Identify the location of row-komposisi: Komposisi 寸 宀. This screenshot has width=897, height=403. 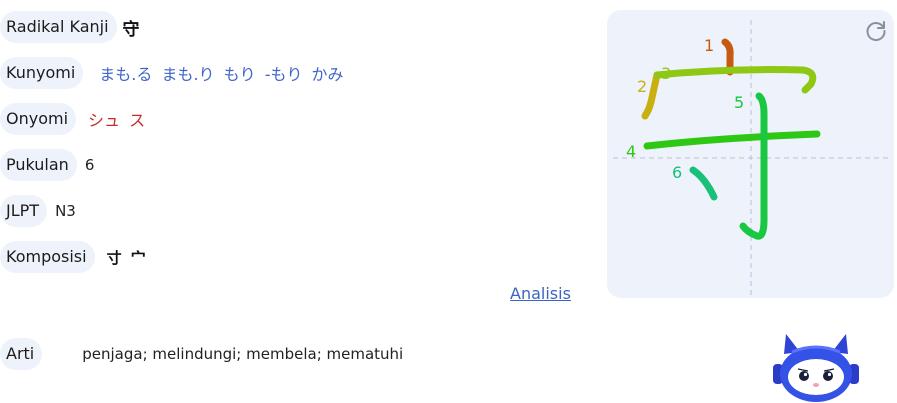
(73, 257).